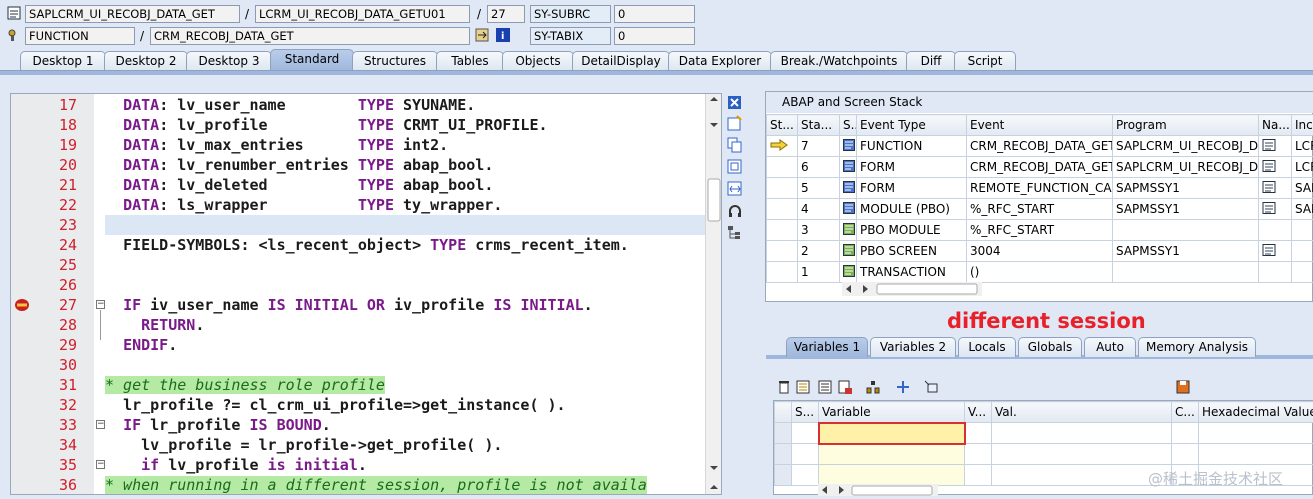 Image resolution: width=1313 pixels, height=499 pixels. I want to click on tab-detaildisplay: DetailDisplay, so click(621, 61).